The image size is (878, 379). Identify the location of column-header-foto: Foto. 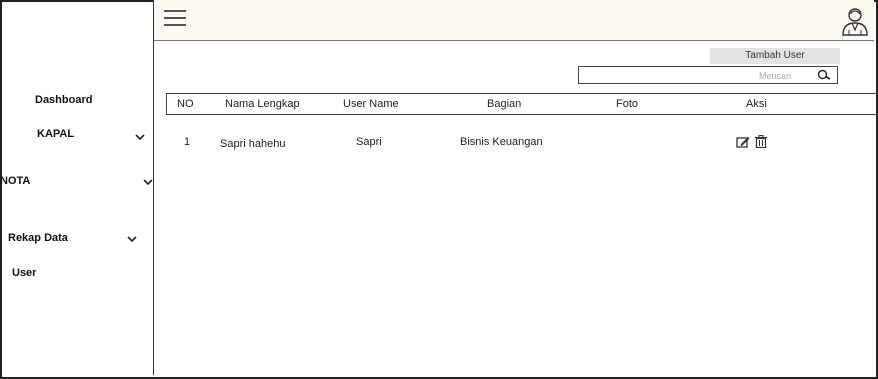
(627, 104).